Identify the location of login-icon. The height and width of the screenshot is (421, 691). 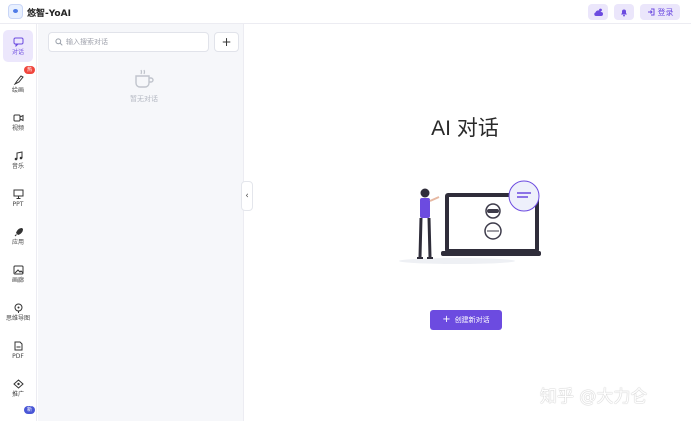
(650, 12).